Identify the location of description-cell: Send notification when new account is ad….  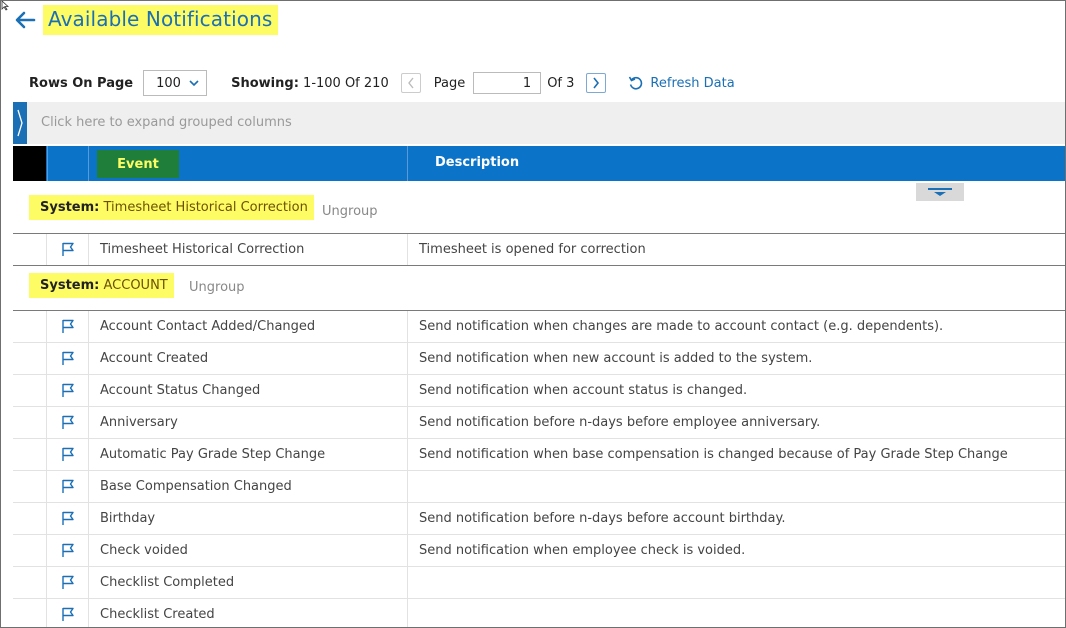
(616, 358).